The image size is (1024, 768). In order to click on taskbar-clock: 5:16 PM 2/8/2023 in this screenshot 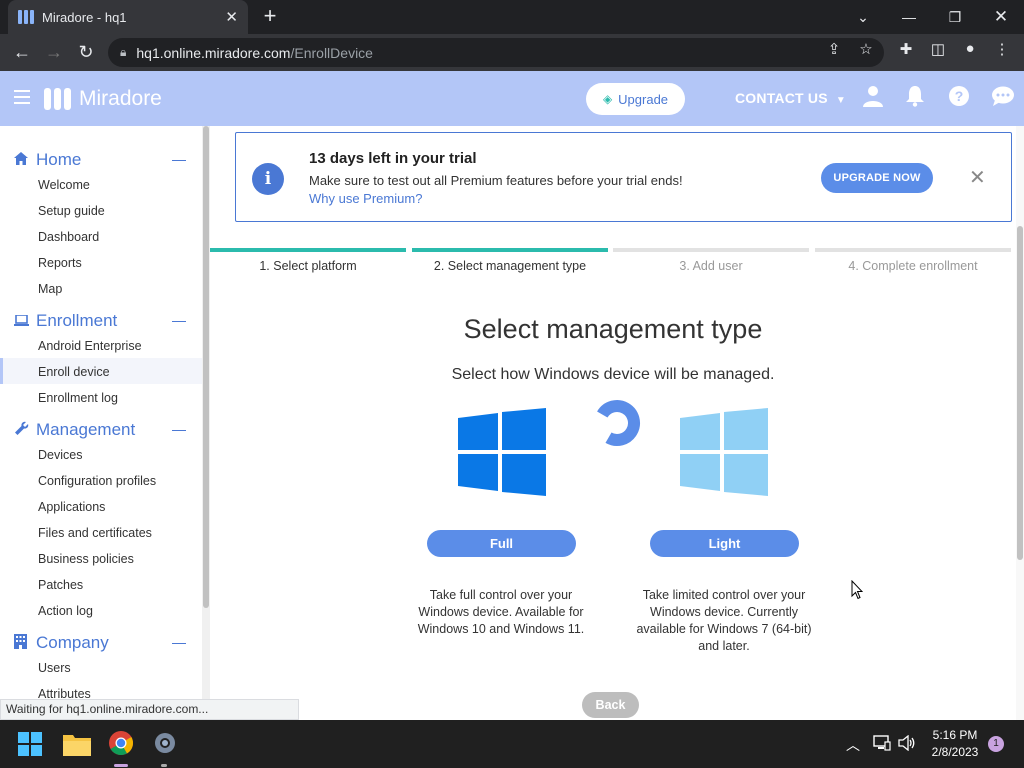, I will do `click(955, 744)`.